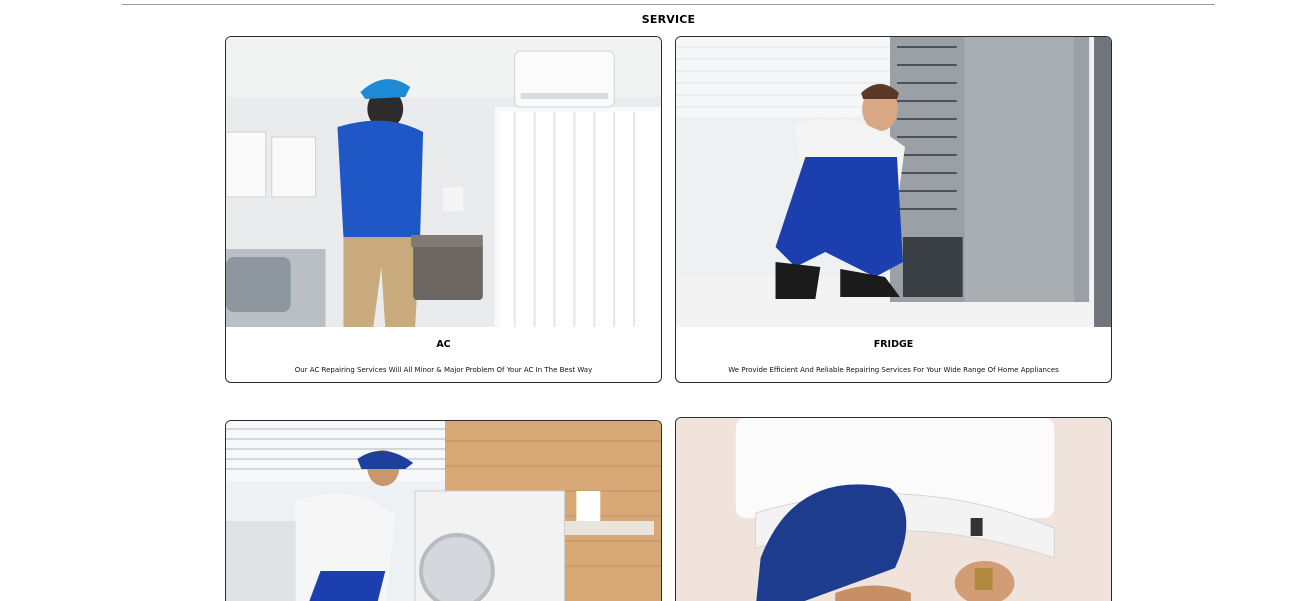 Image resolution: width=1309 pixels, height=601 pixels. I want to click on service-card-geyser, so click(893, 509).